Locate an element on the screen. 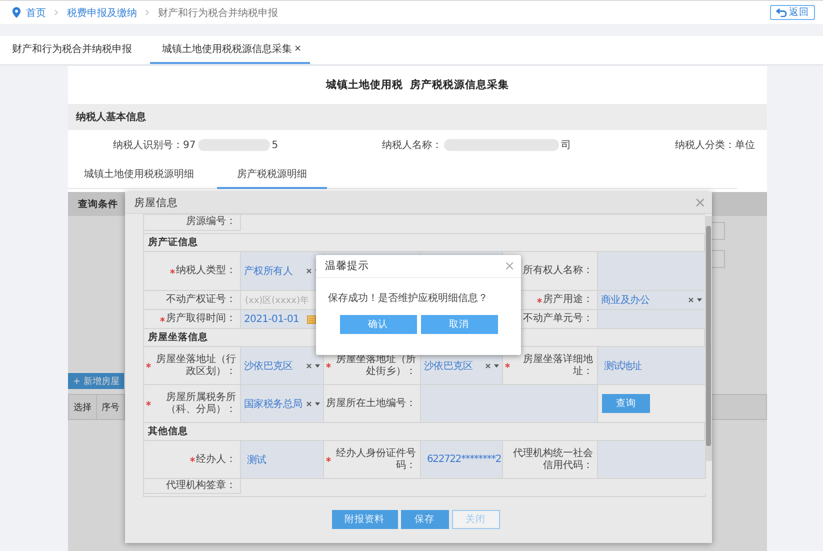 This screenshot has width=823, height=551. field-value: 97 is located at coordinates (189, 145).